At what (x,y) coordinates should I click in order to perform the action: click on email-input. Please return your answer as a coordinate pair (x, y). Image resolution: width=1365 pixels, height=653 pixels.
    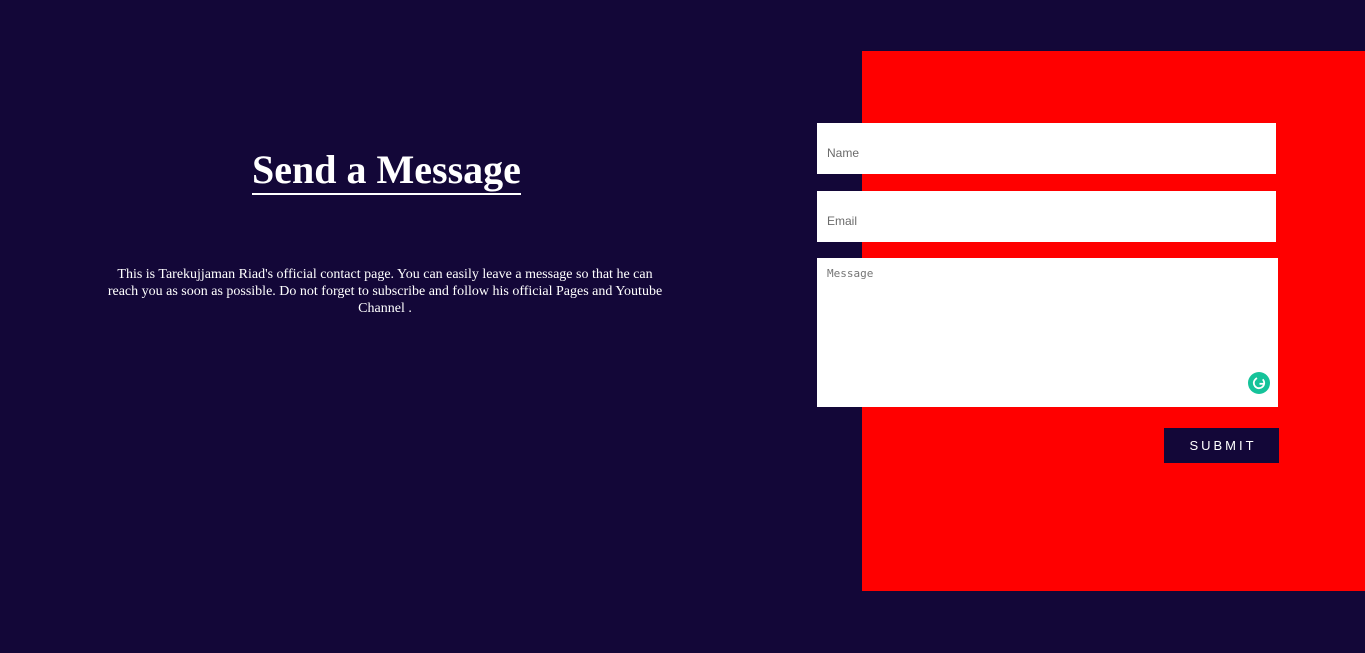
    Looking at the image, I should click on (1046, 216).